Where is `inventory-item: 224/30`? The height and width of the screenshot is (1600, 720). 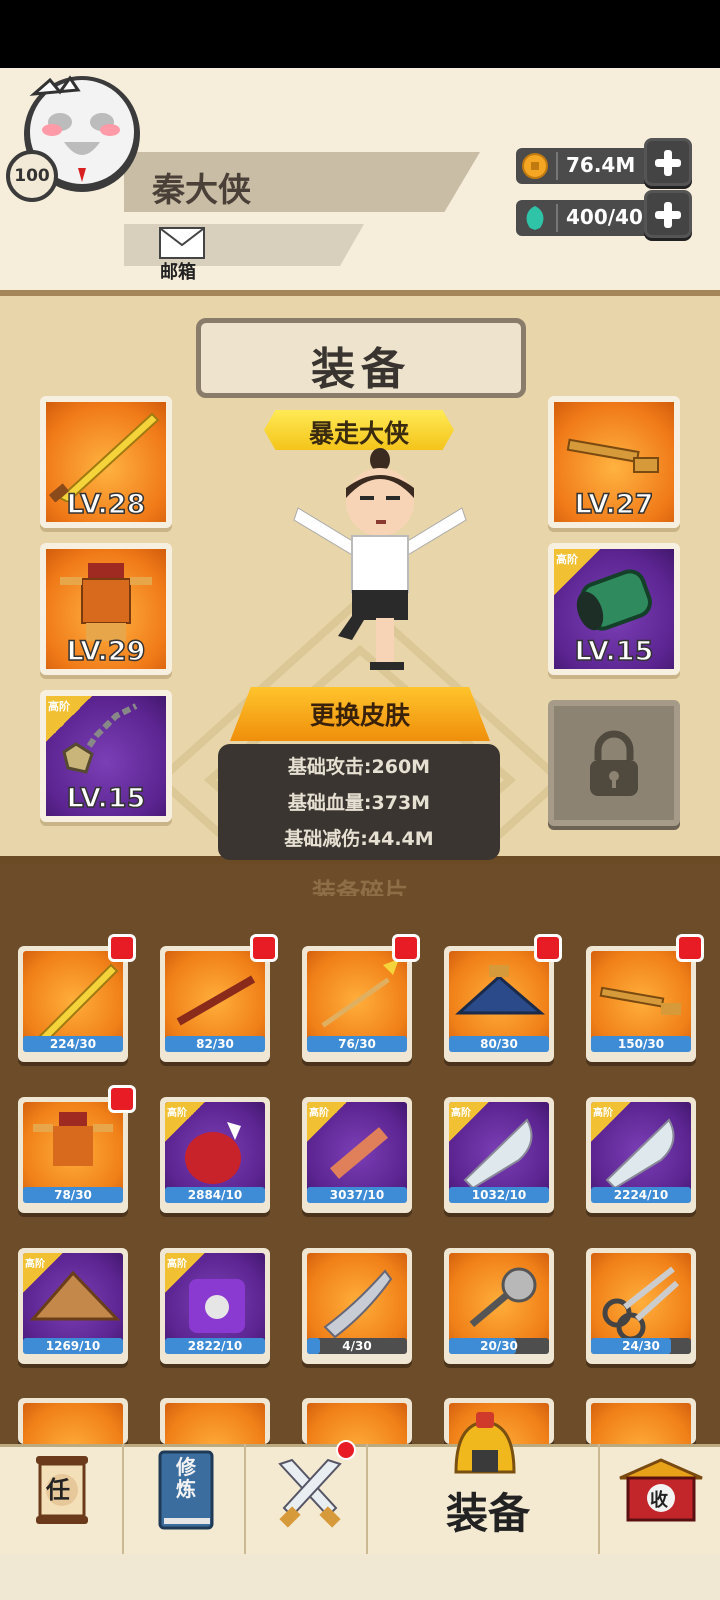
inventory-item: 224/30 is located at coordinates (73, 1004).